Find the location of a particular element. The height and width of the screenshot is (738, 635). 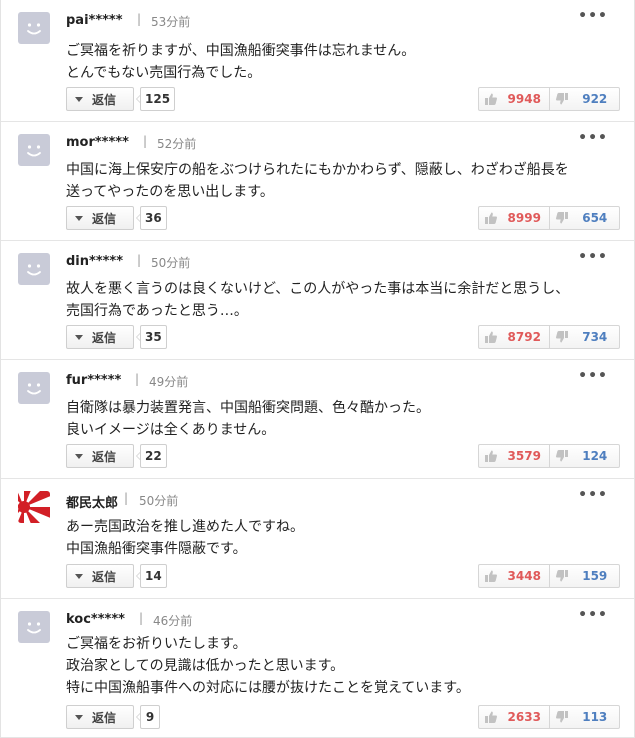

like-count: 3579 is located at coordinates (524, 456).